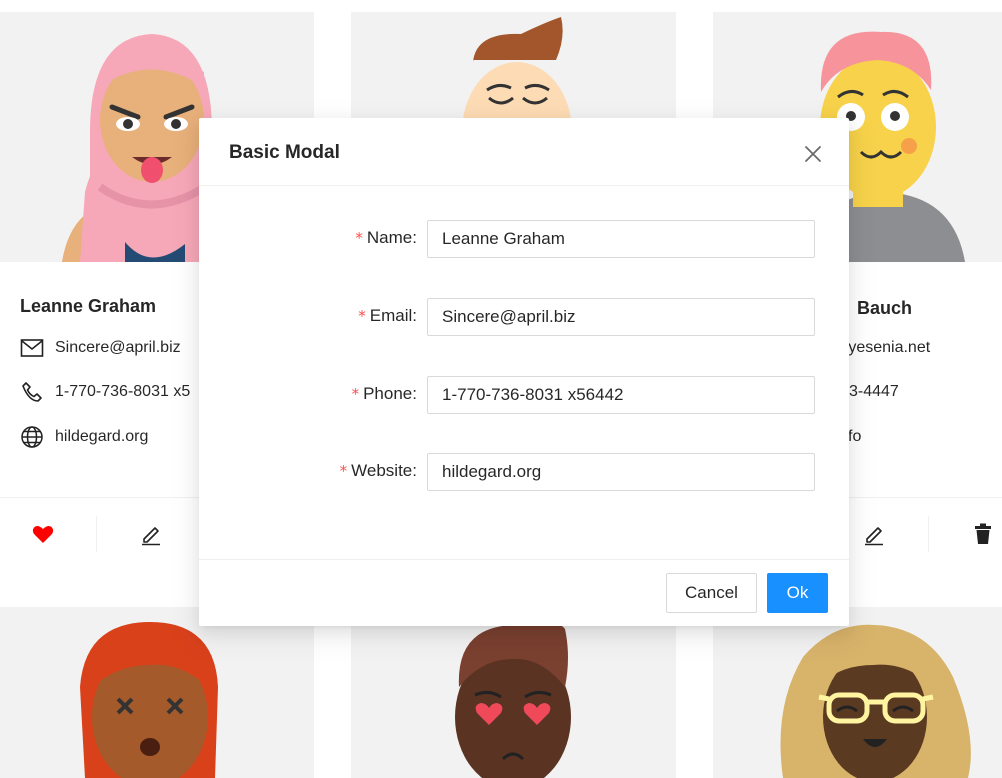  What do you see at coordinates (797, 593) in the screenshot?
I see `ok-button: Ok` at bounding box center [797, 593].